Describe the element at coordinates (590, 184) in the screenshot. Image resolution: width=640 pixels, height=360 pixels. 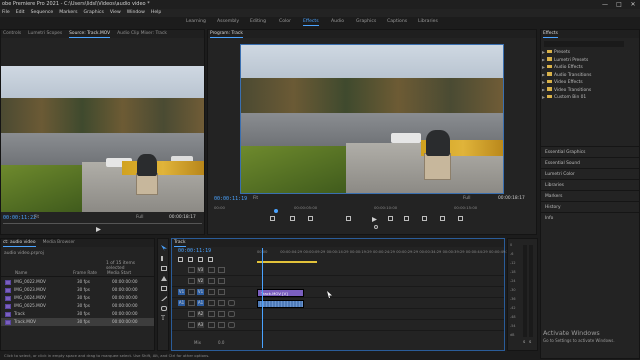
I see `section-libraries: Libraries` at that location.